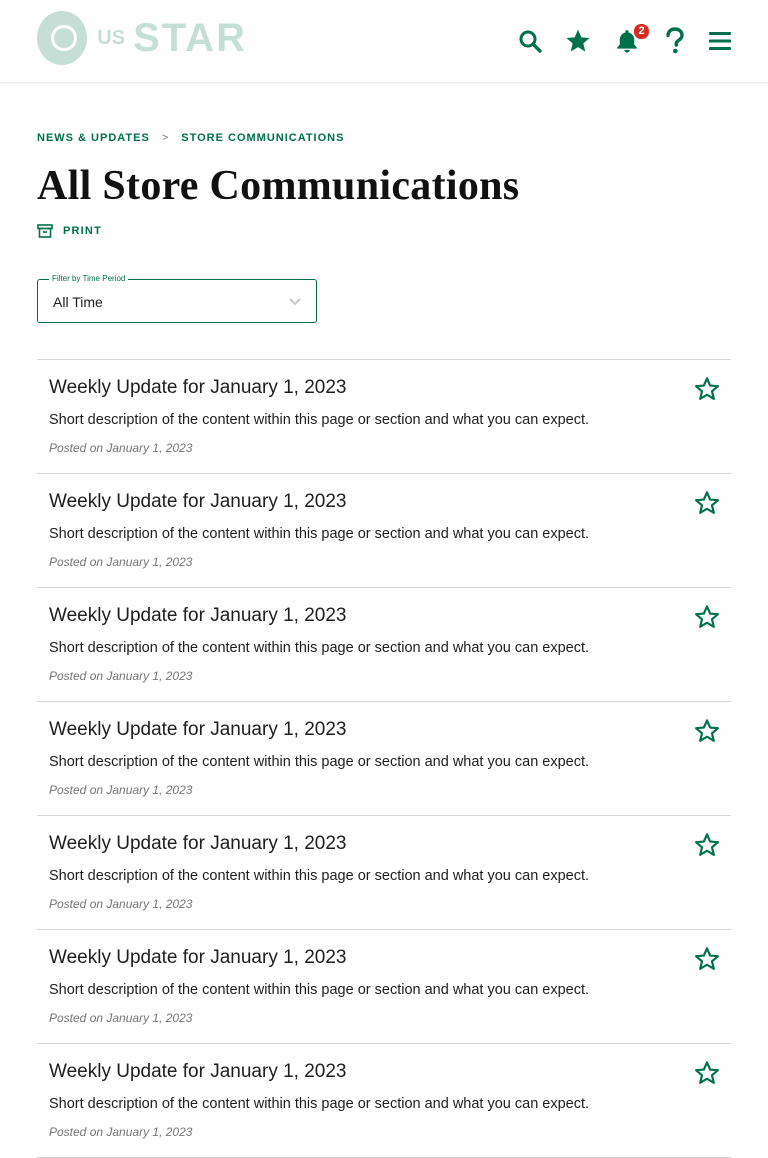  I want to click on print-label: PRINT, so click(82, 231).